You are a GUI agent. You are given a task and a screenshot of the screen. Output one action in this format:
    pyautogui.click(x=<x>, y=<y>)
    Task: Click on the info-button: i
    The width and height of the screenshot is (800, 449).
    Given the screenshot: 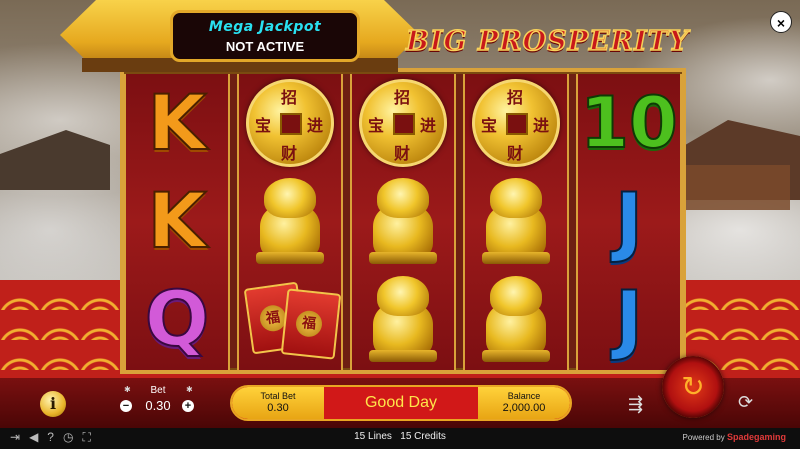 What is the action you would take?
    pyautogui.click(x=53, y=404)
    